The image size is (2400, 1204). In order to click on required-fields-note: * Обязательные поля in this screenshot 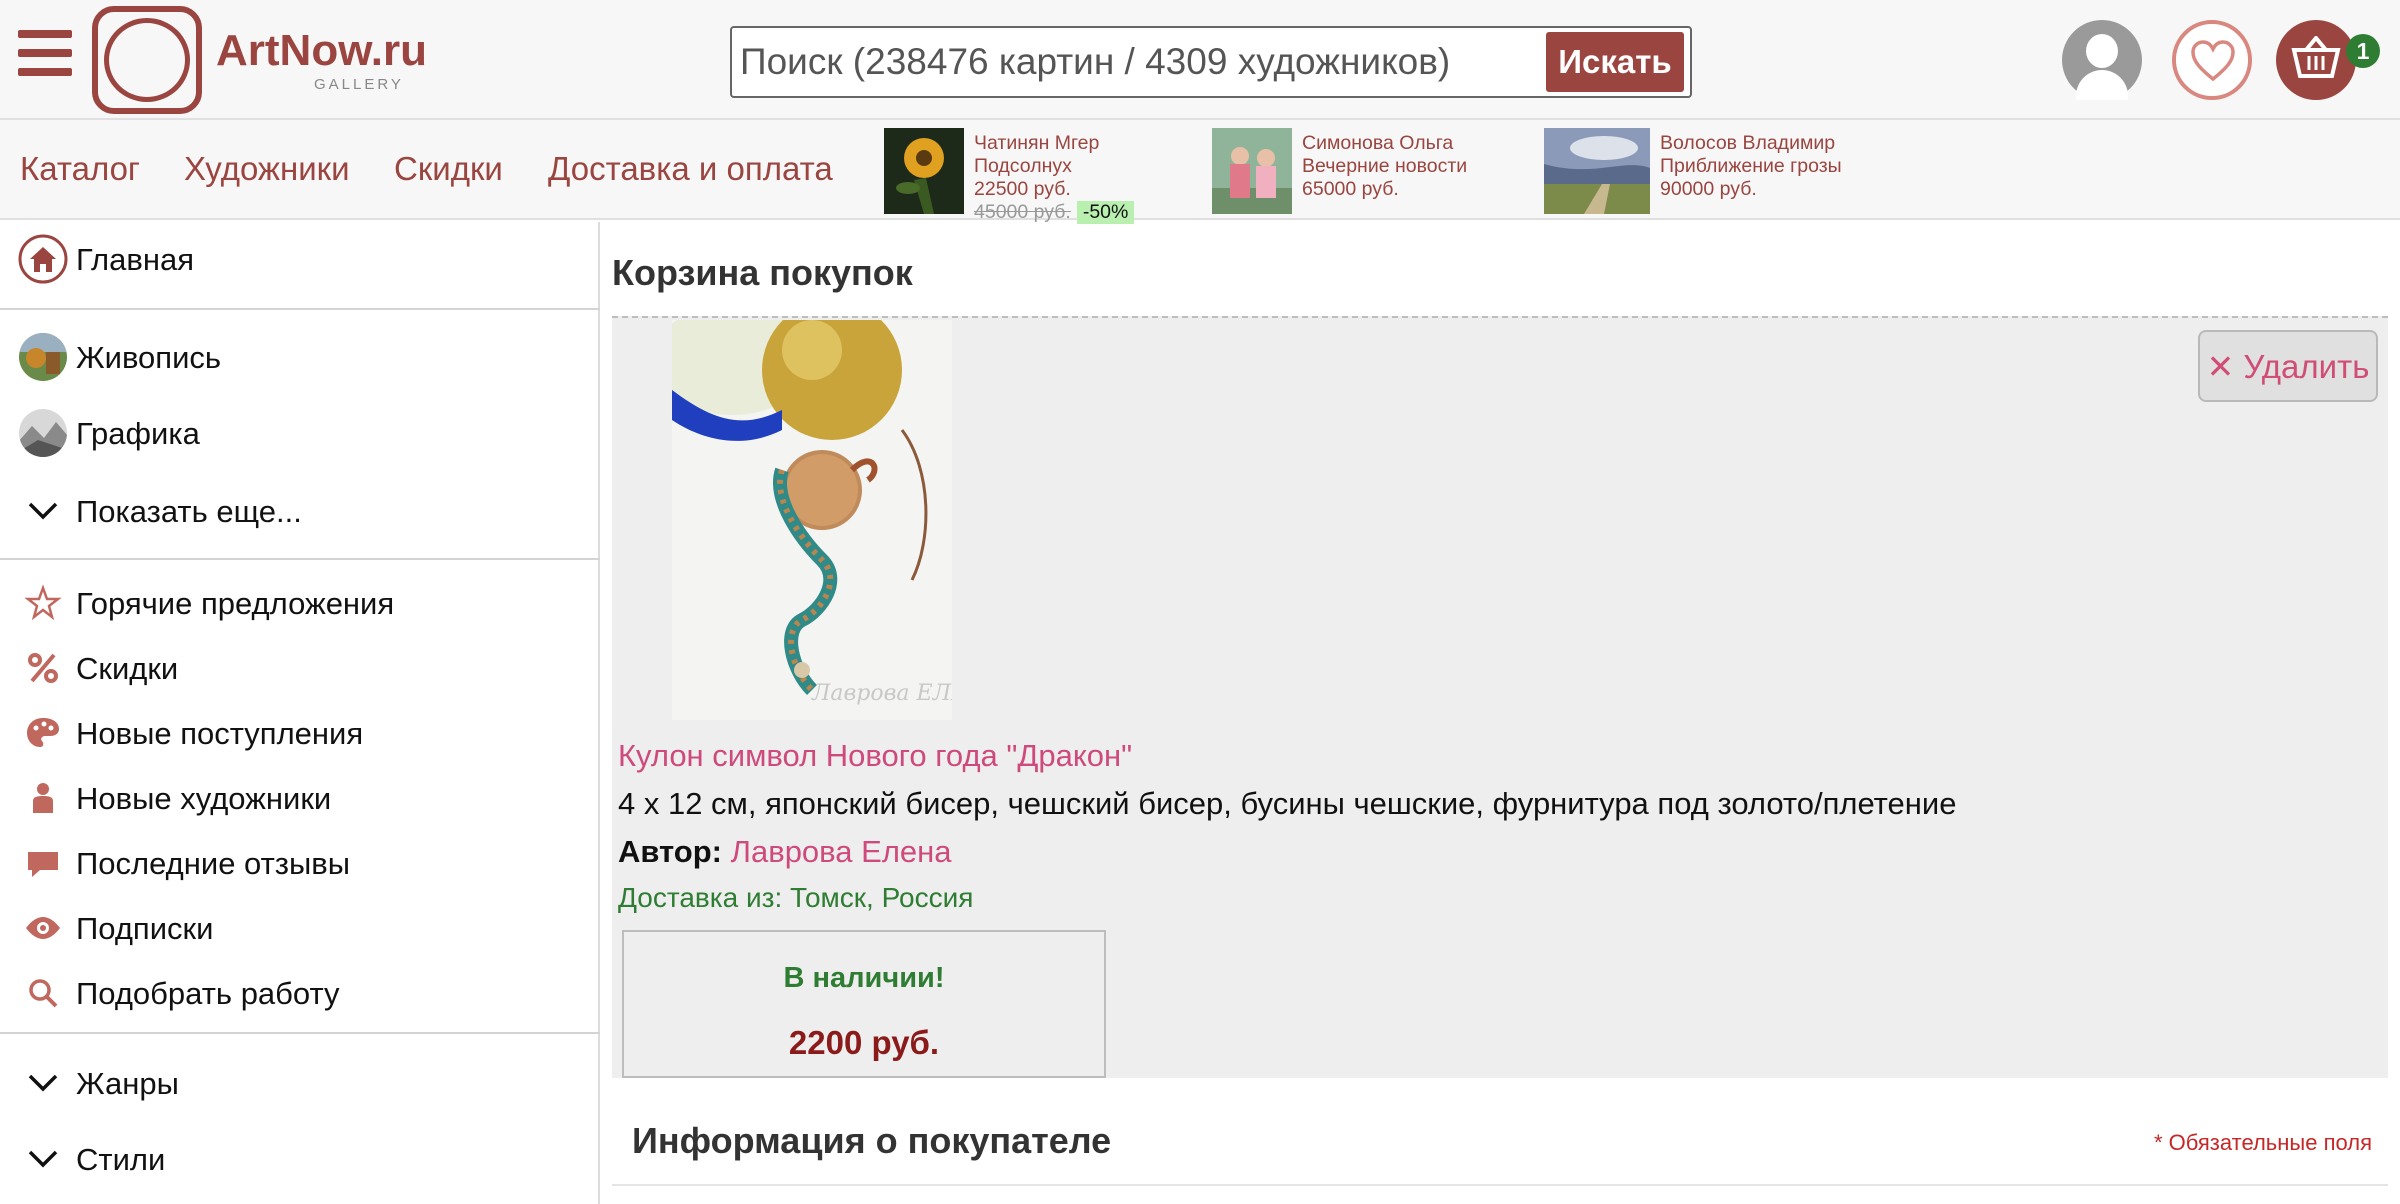, I will do `click(2262, 1142)`.